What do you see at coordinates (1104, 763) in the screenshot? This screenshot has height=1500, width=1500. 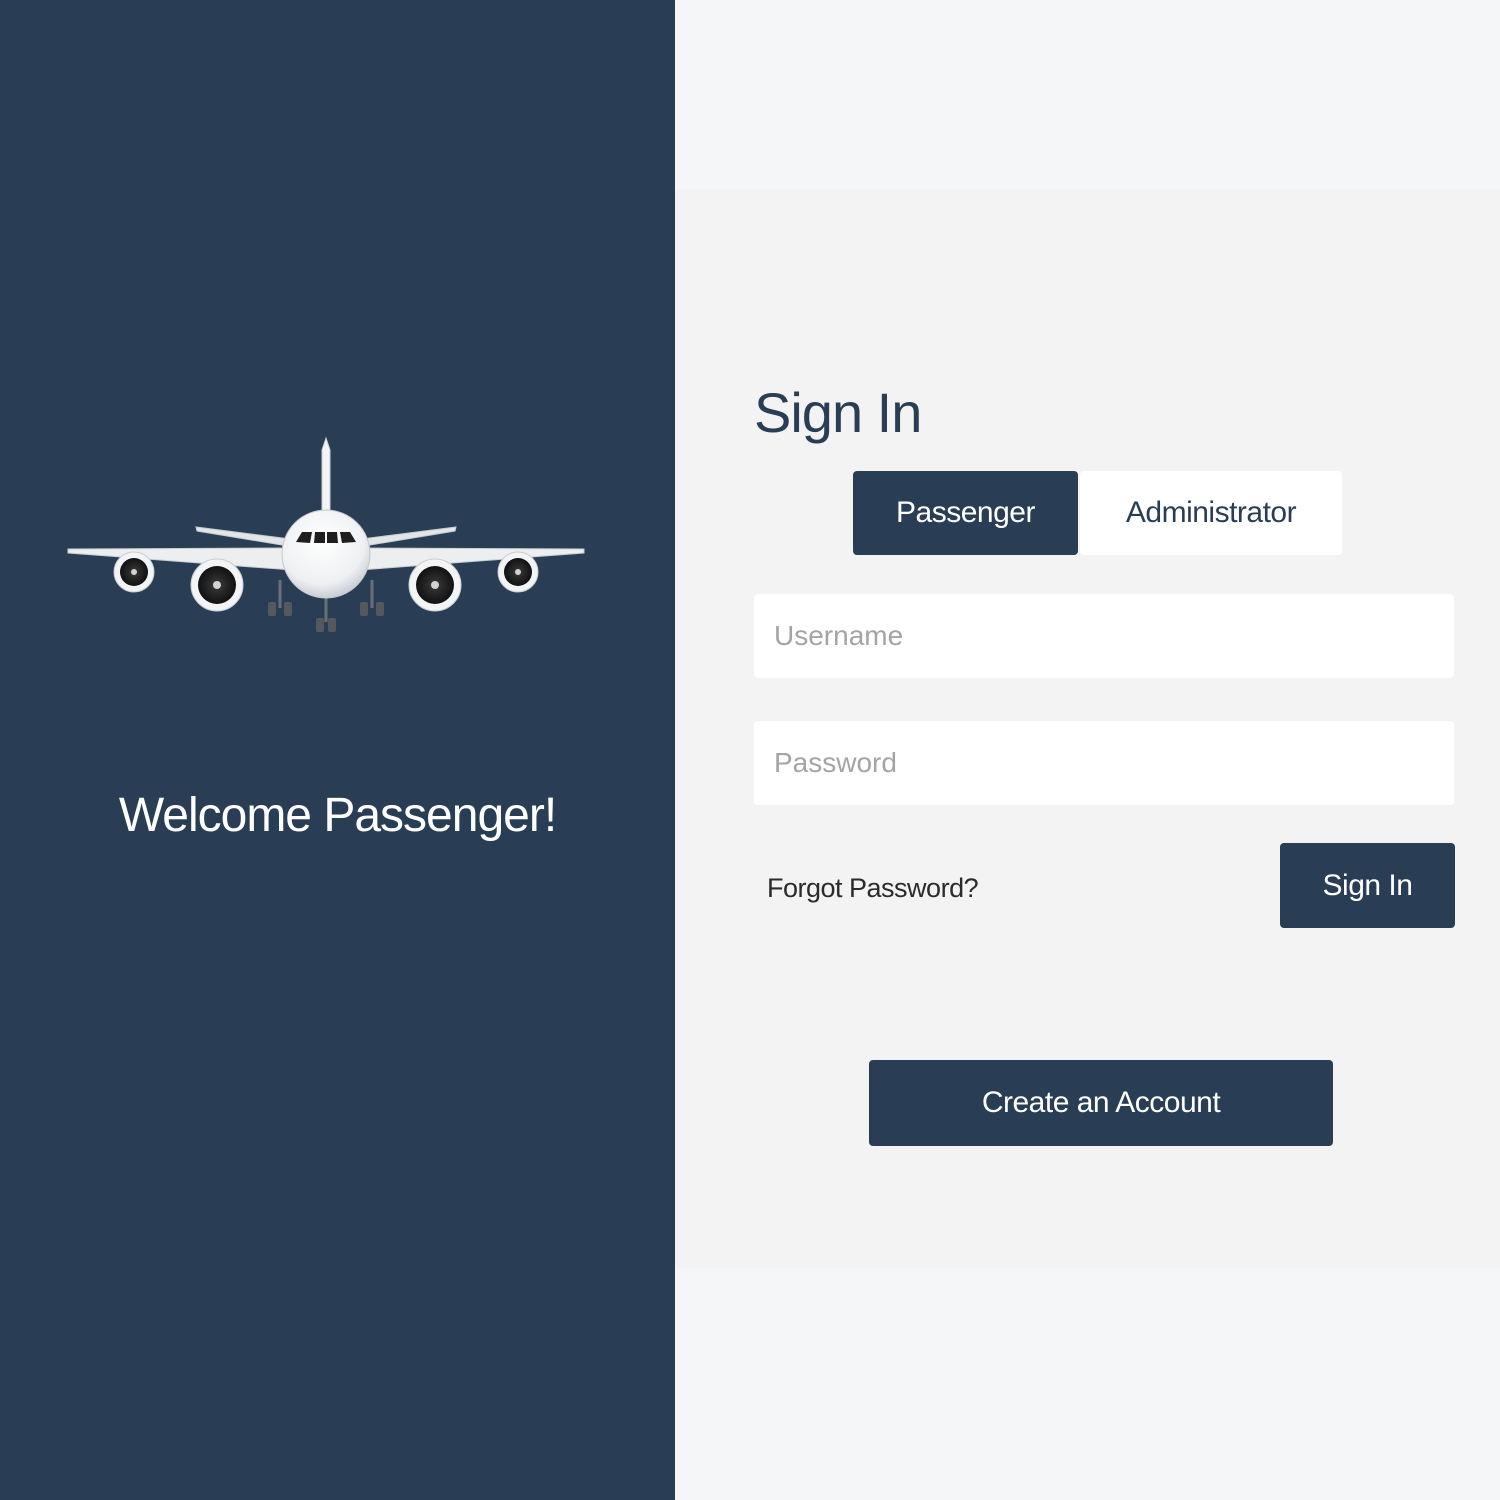 I see `password-input` at bounding box center [1104, 763].